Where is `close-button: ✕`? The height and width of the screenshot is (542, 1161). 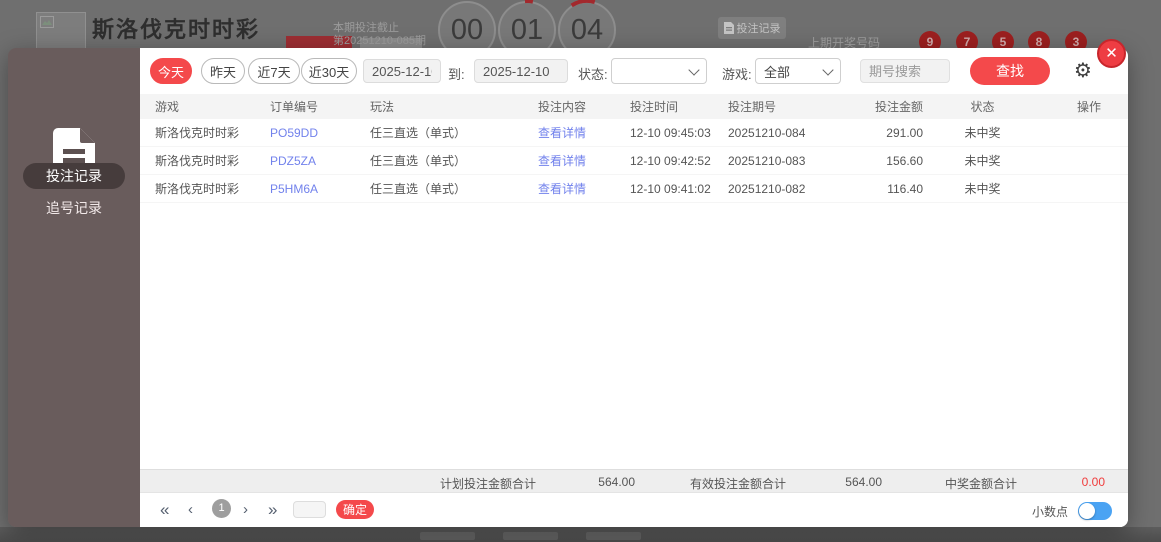
close-button: ✕ is located at coordinates (1111, 53).